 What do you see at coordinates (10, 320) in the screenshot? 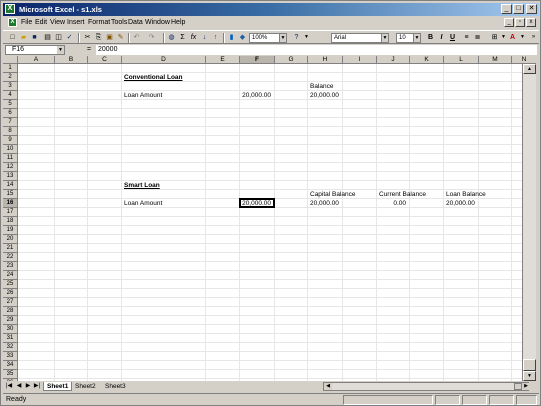
I see `row-header-29: 29` at bounding box center [10, 320].